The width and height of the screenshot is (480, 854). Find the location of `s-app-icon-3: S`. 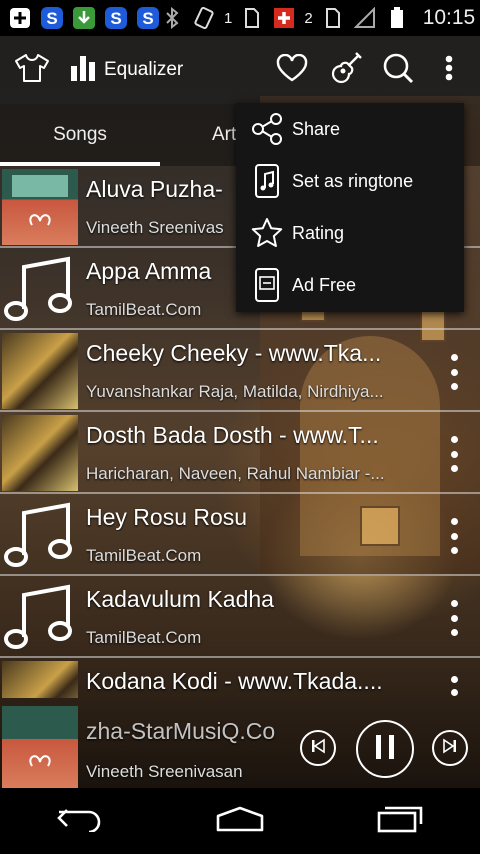

s-app-icon-3: S is located at coordinates (148, 18).